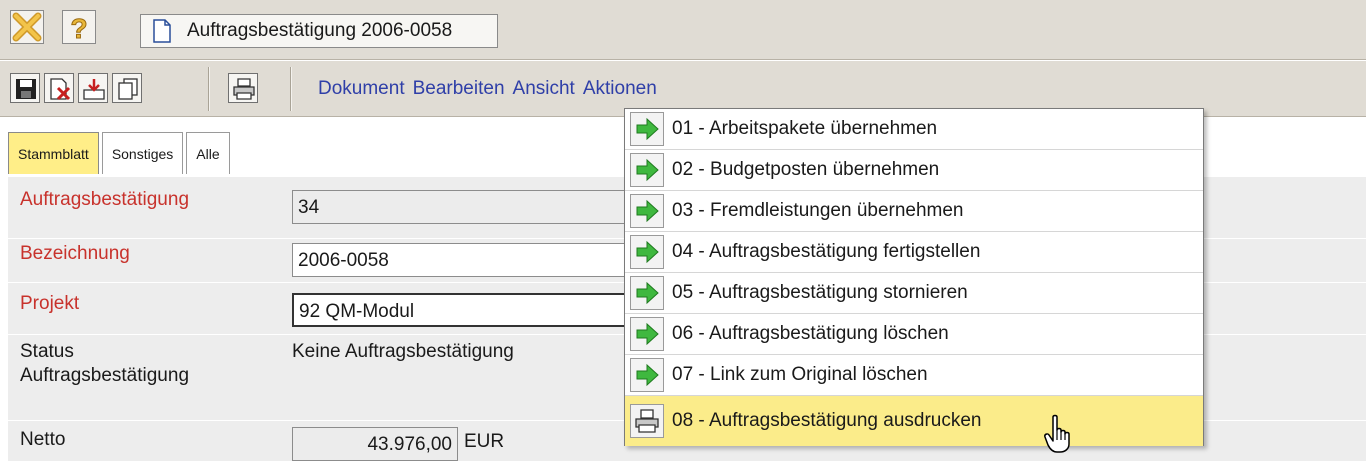 This screenshot has width=1366, height=461. I want to click on copy-icon, so click(128, 89).